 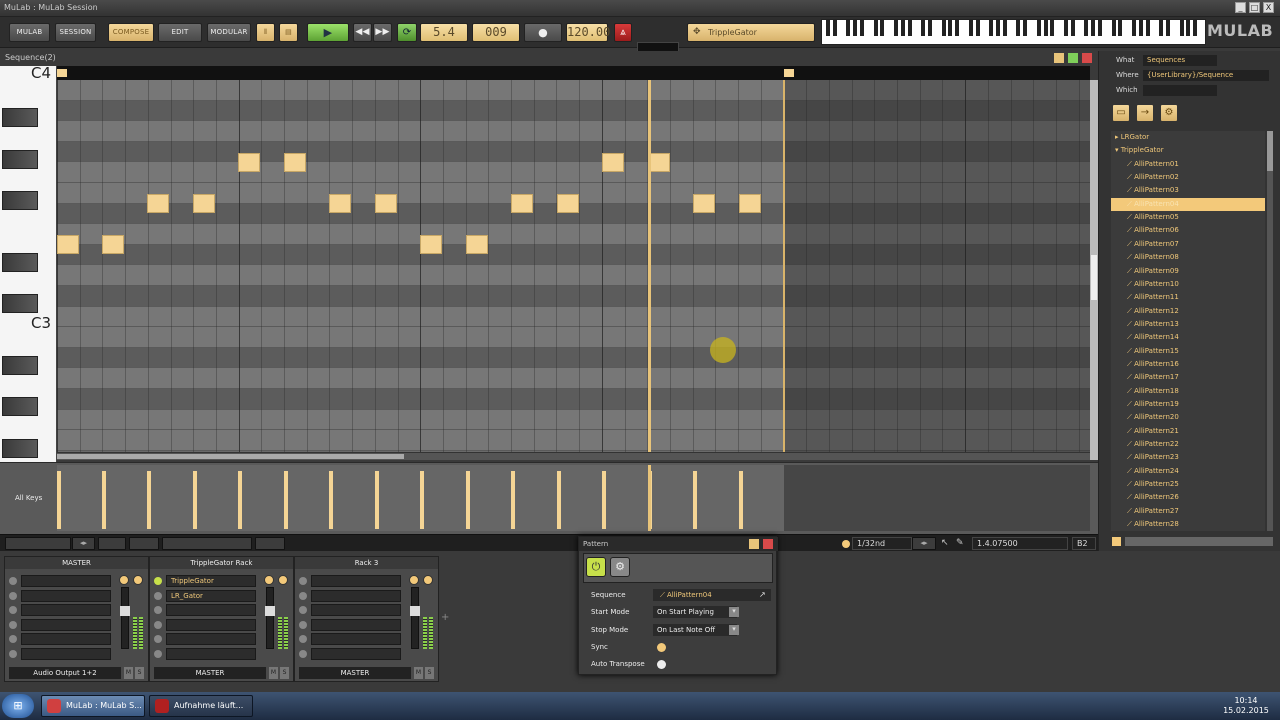 I want to click on horizontal-scrollbar, so click(x=573, y=456).